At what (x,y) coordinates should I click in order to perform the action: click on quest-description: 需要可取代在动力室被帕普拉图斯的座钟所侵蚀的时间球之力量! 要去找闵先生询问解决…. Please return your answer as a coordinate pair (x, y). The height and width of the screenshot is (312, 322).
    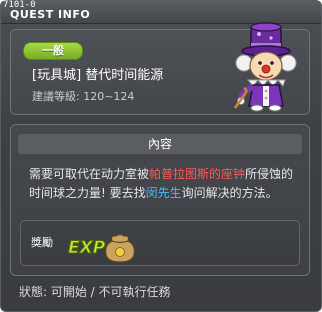
    Looking at the image, I should click on (165, 184).